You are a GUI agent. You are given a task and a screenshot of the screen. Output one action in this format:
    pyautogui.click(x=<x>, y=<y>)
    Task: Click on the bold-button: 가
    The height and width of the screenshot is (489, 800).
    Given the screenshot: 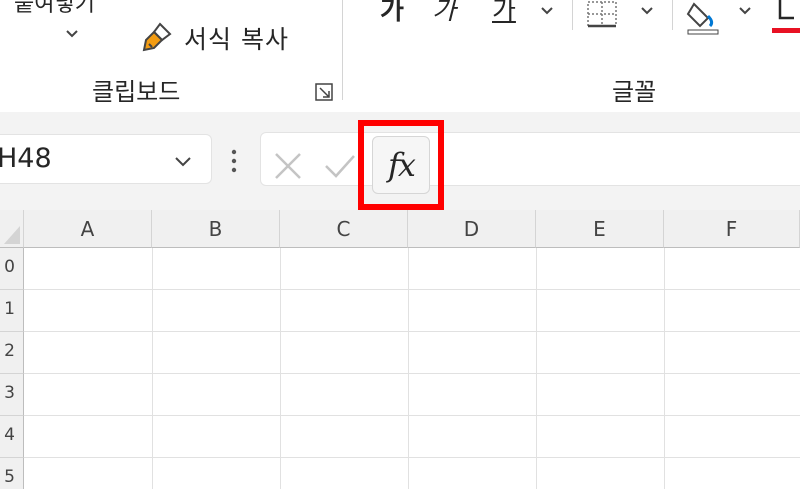 What is the action you would take?
    pyautogui.click(x=392, y=13)
    